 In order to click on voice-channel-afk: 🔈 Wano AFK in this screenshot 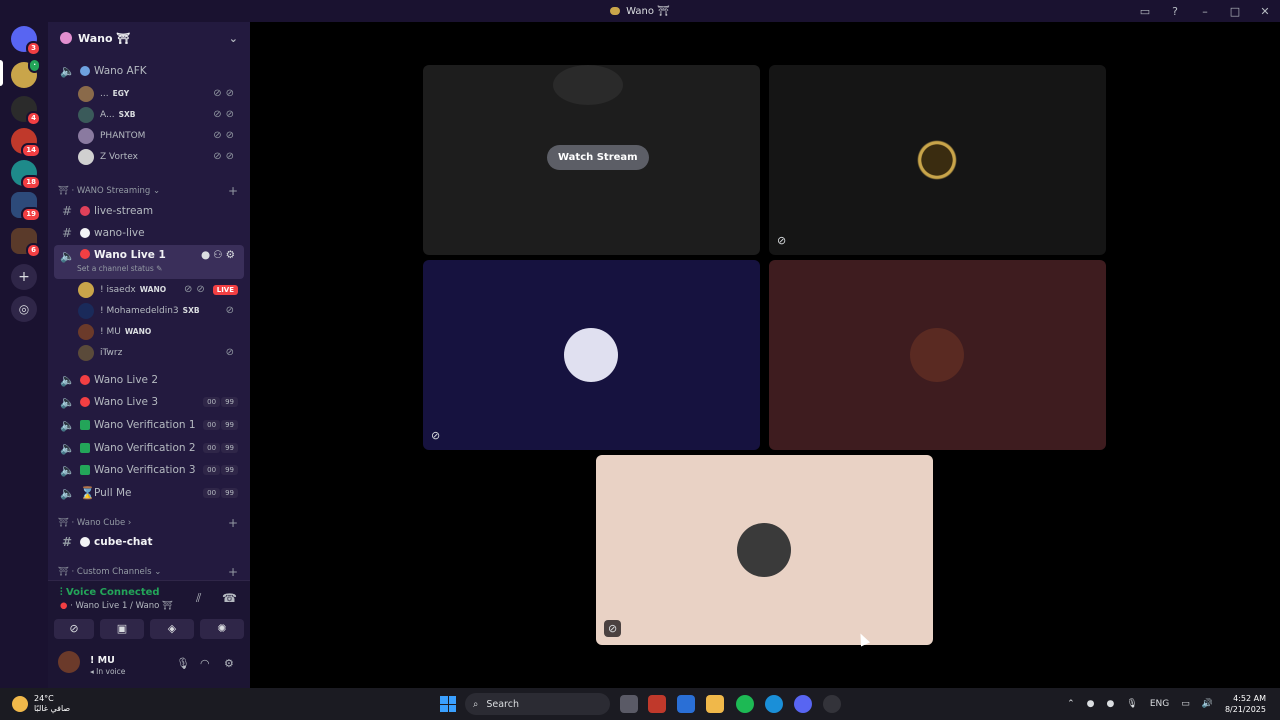, I will do `click(149, 70)`.